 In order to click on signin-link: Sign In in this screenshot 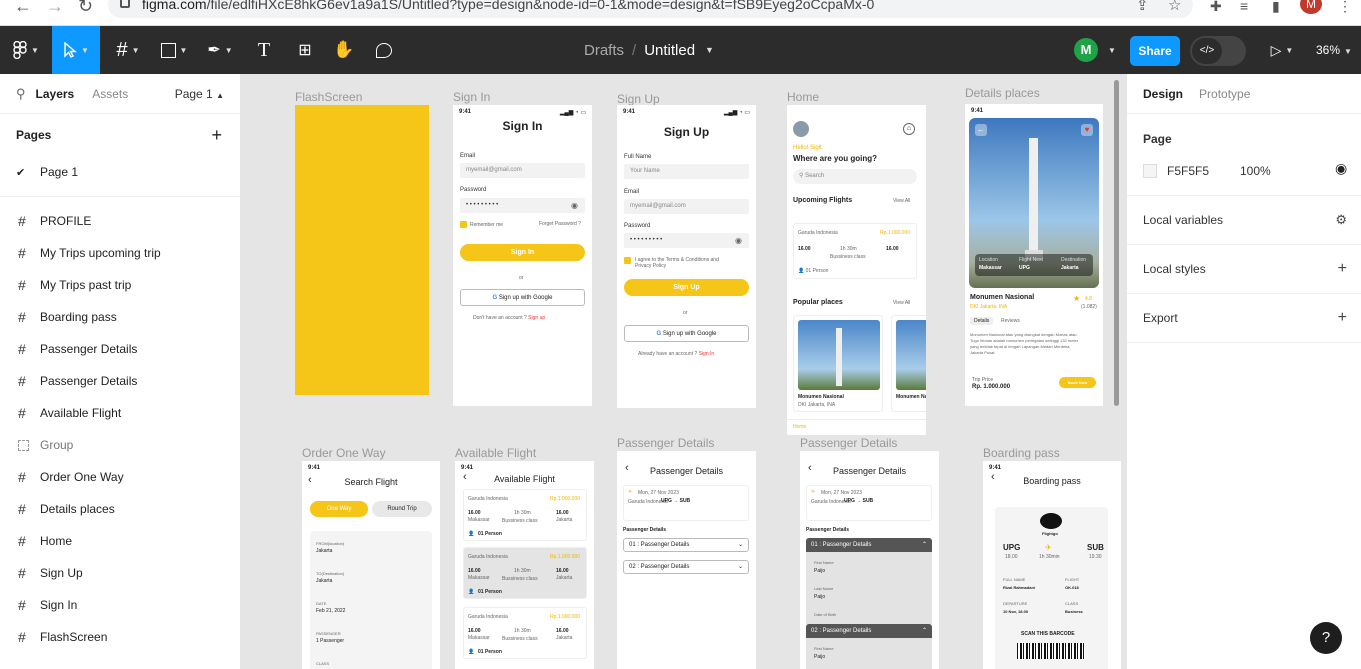, I will do `click(707, 354)`.